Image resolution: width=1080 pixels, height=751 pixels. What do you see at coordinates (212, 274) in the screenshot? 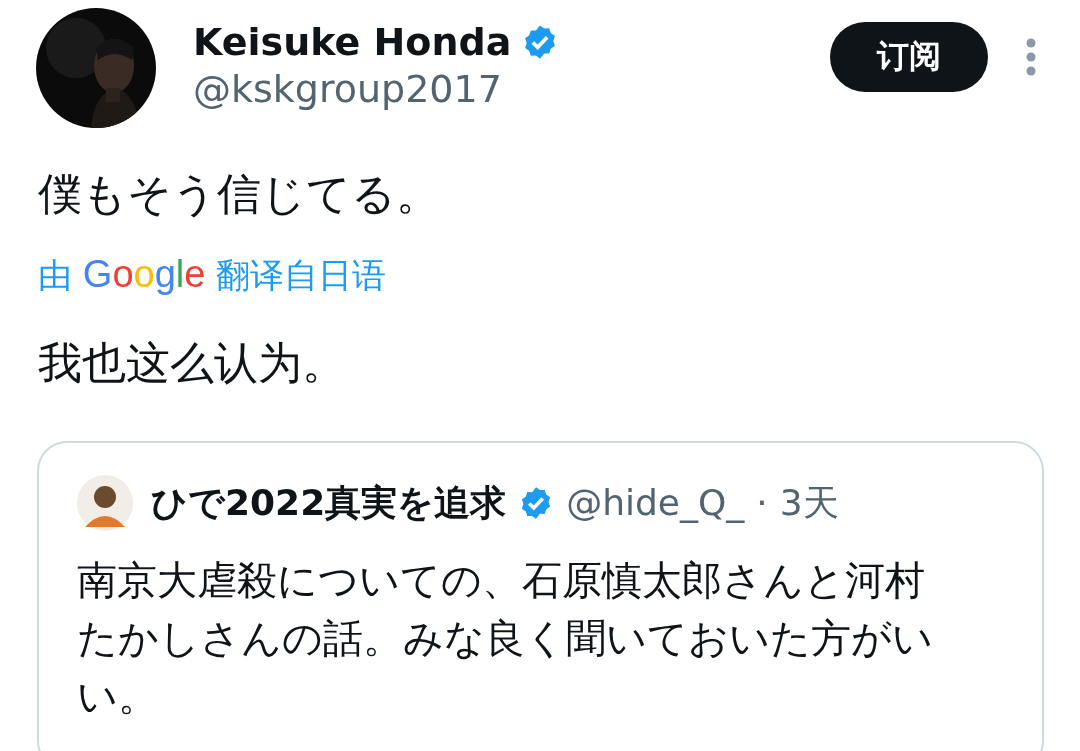
I see `translation-credit: 由 Google 翻译自日语` at bounding box center [212, 274].